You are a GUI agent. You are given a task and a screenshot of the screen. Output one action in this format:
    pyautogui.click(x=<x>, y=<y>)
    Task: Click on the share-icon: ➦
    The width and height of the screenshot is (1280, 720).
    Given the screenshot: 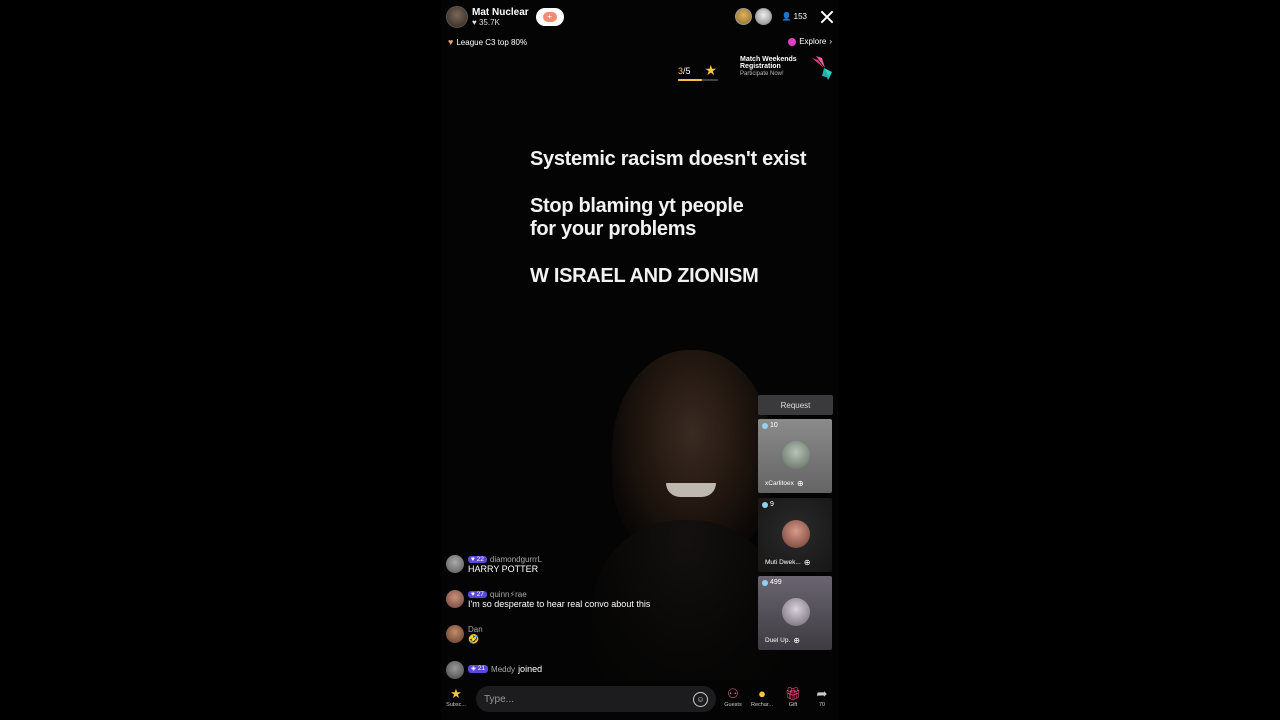 What is the action you would take?
    pyautogui.click(x=822, y=693)
    